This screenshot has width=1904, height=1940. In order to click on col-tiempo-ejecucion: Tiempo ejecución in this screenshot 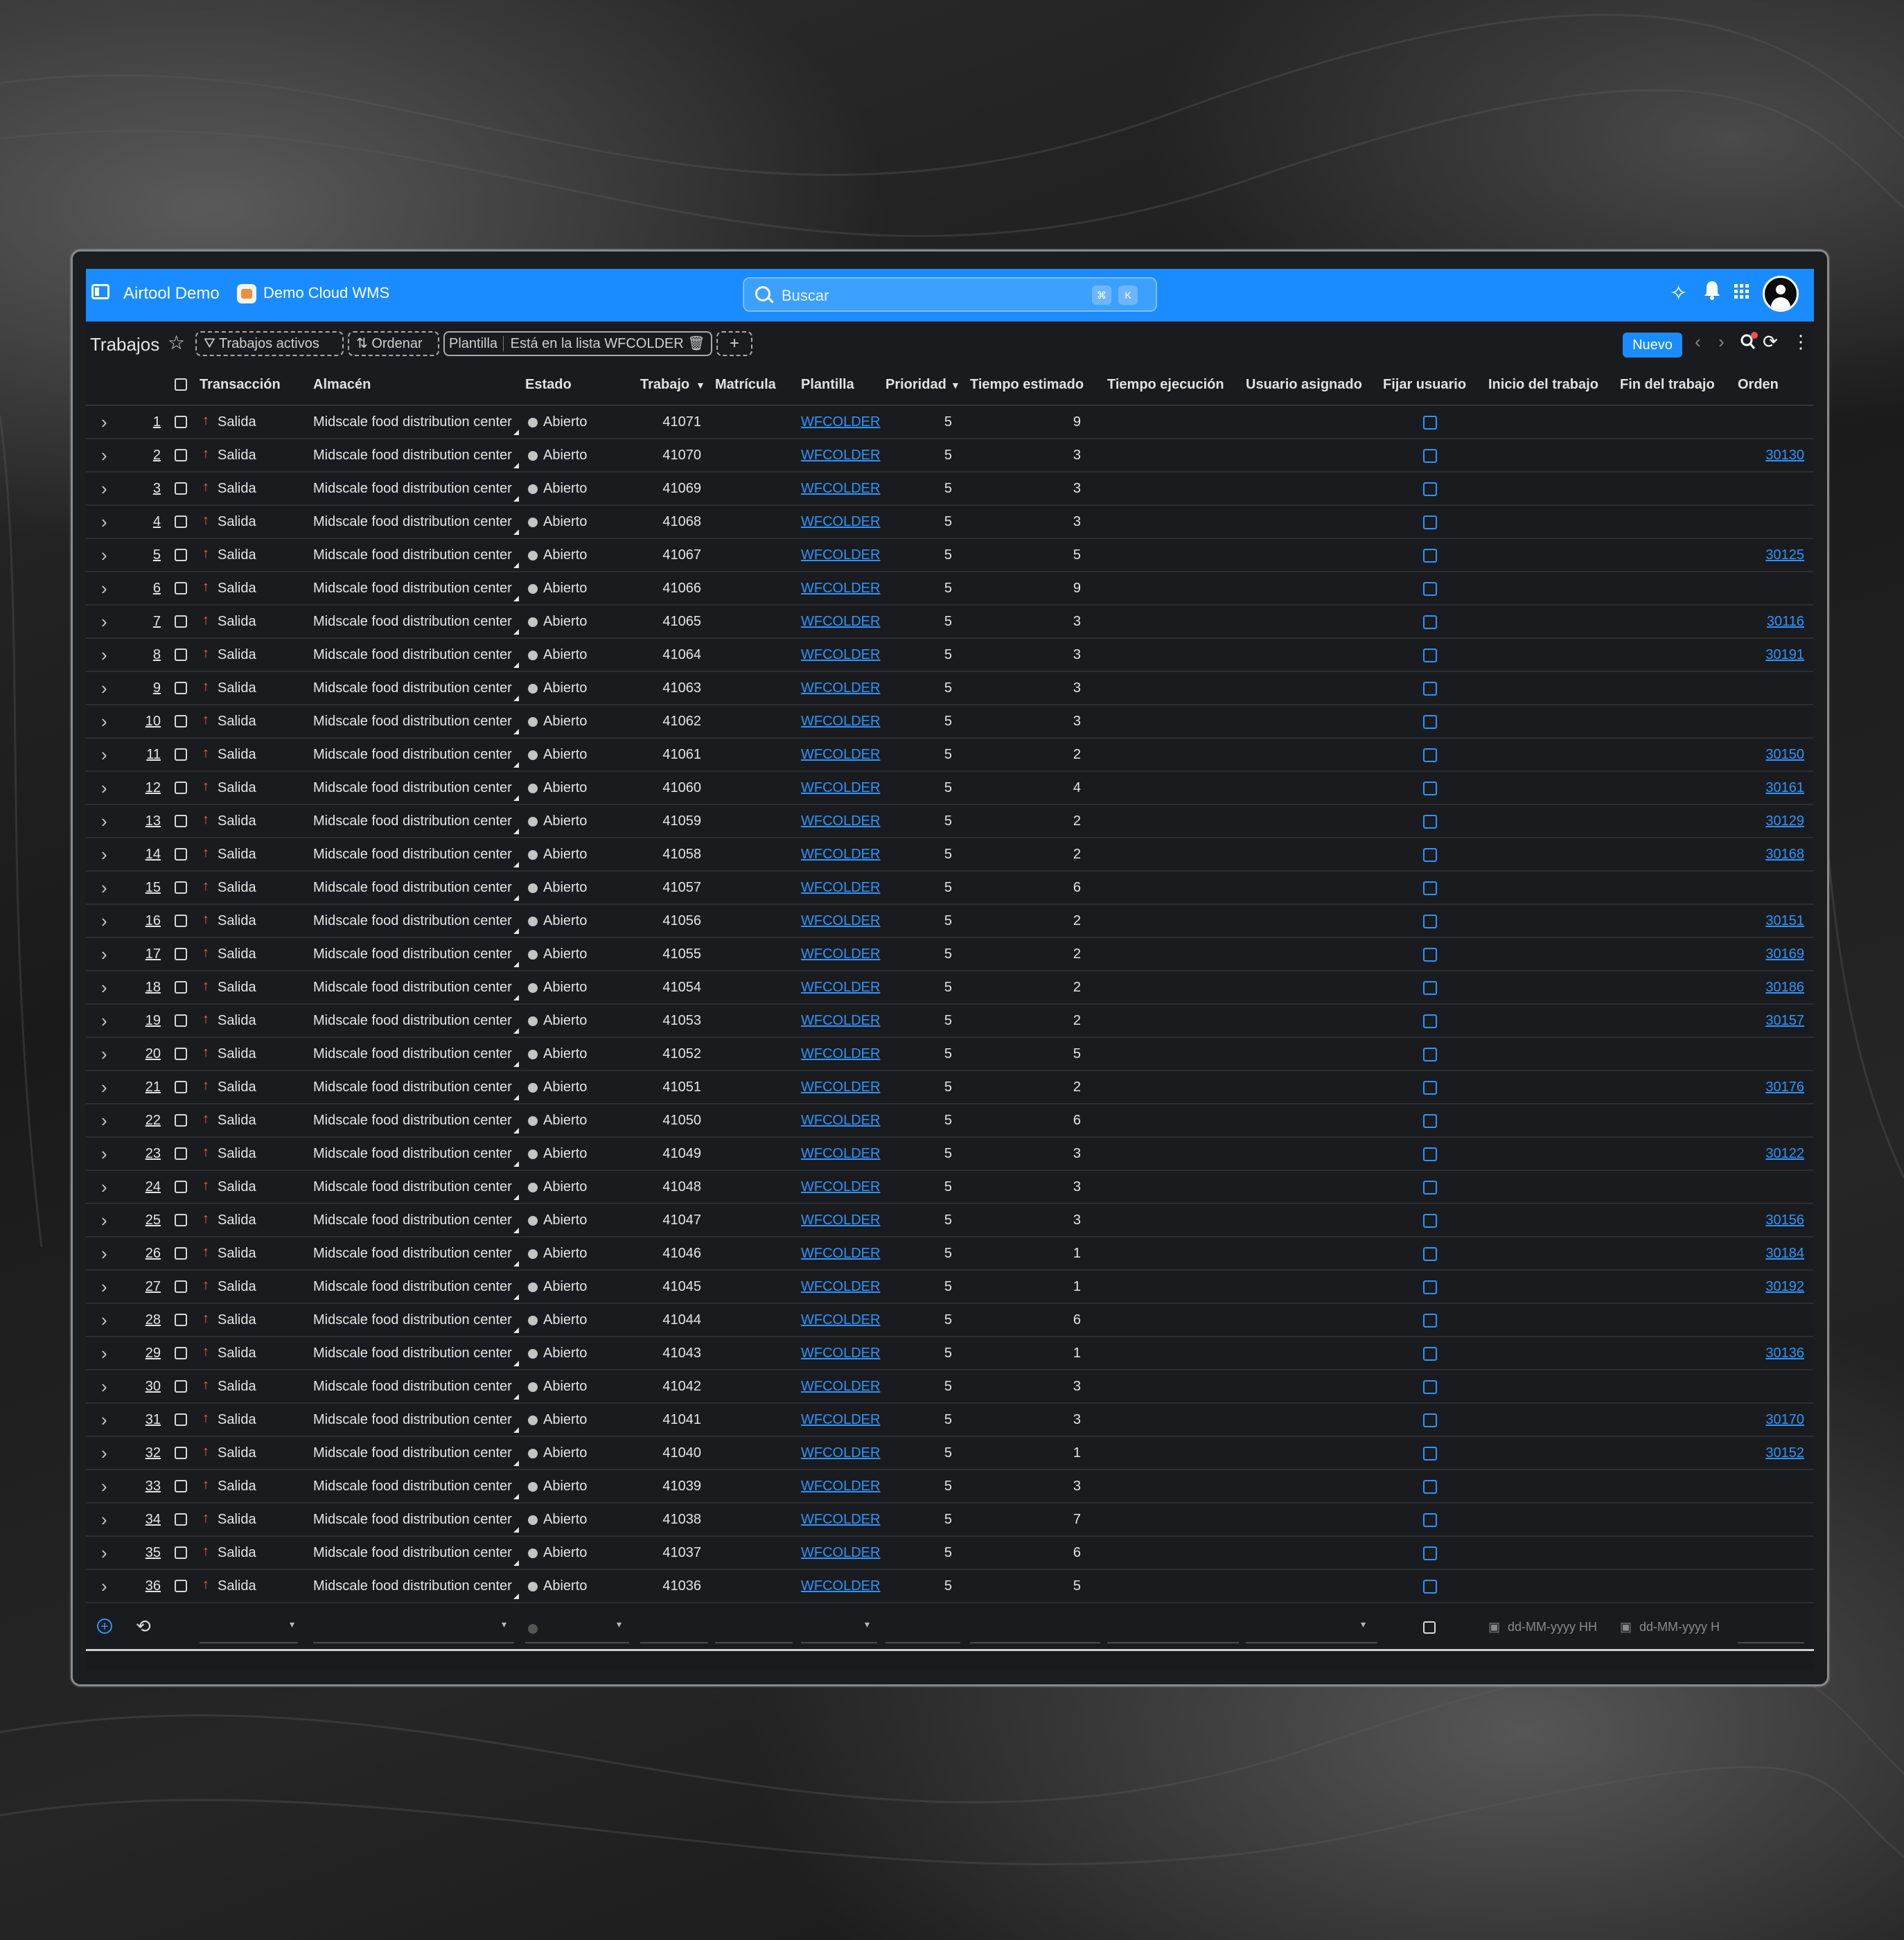, I will do `click(1165, 385)`.